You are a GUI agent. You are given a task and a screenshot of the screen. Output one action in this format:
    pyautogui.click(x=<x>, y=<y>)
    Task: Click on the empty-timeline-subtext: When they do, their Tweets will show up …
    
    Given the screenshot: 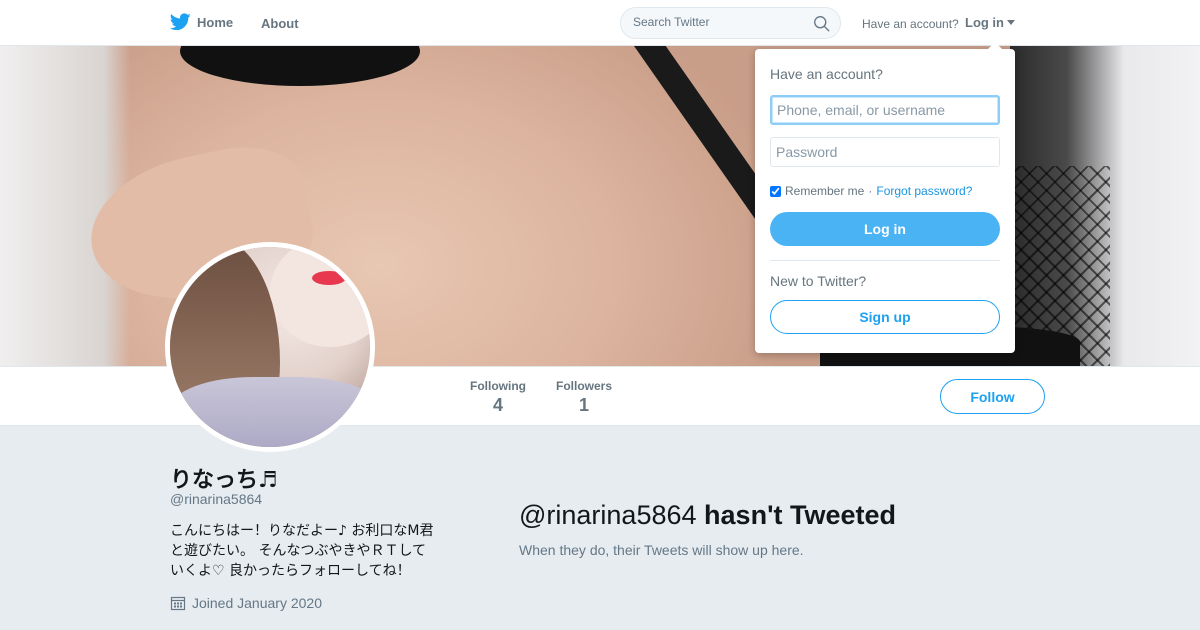 What is the action you would take?
    pyautogui.click(x=661, y=550)
    